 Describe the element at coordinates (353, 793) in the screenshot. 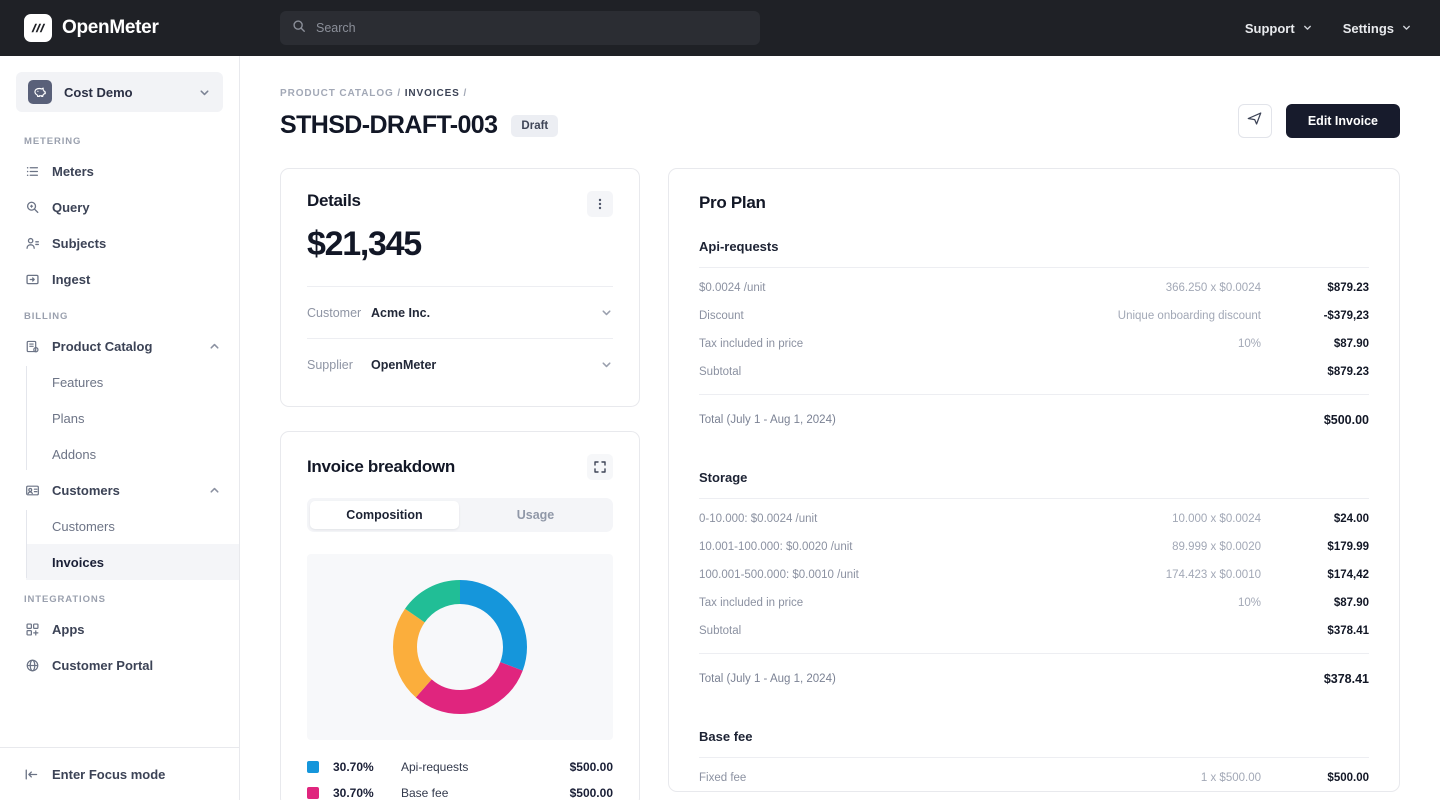

I see `legend-percent: 30.70%` at that location.